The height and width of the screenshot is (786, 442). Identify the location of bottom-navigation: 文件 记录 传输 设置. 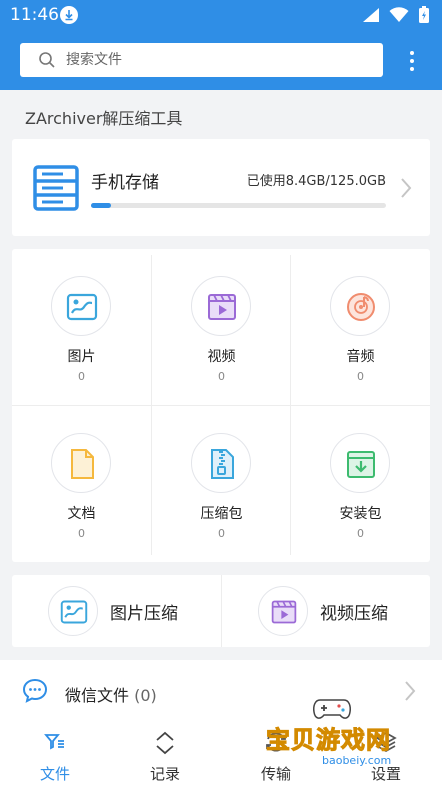
(221, 755).